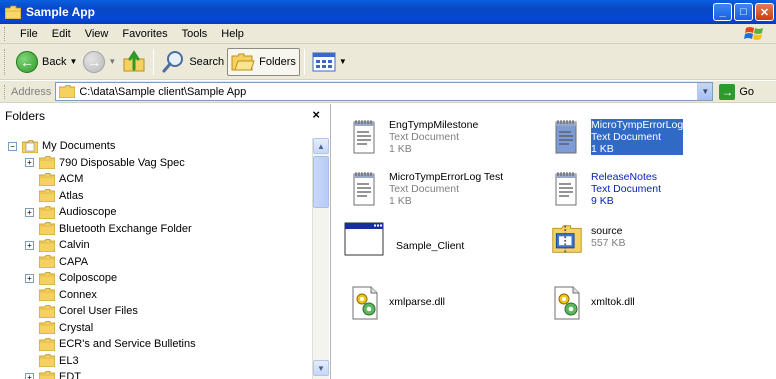 The width and height of the screenshot is (776, 379). I want to click on toolbar-separator, so click(154, 61).